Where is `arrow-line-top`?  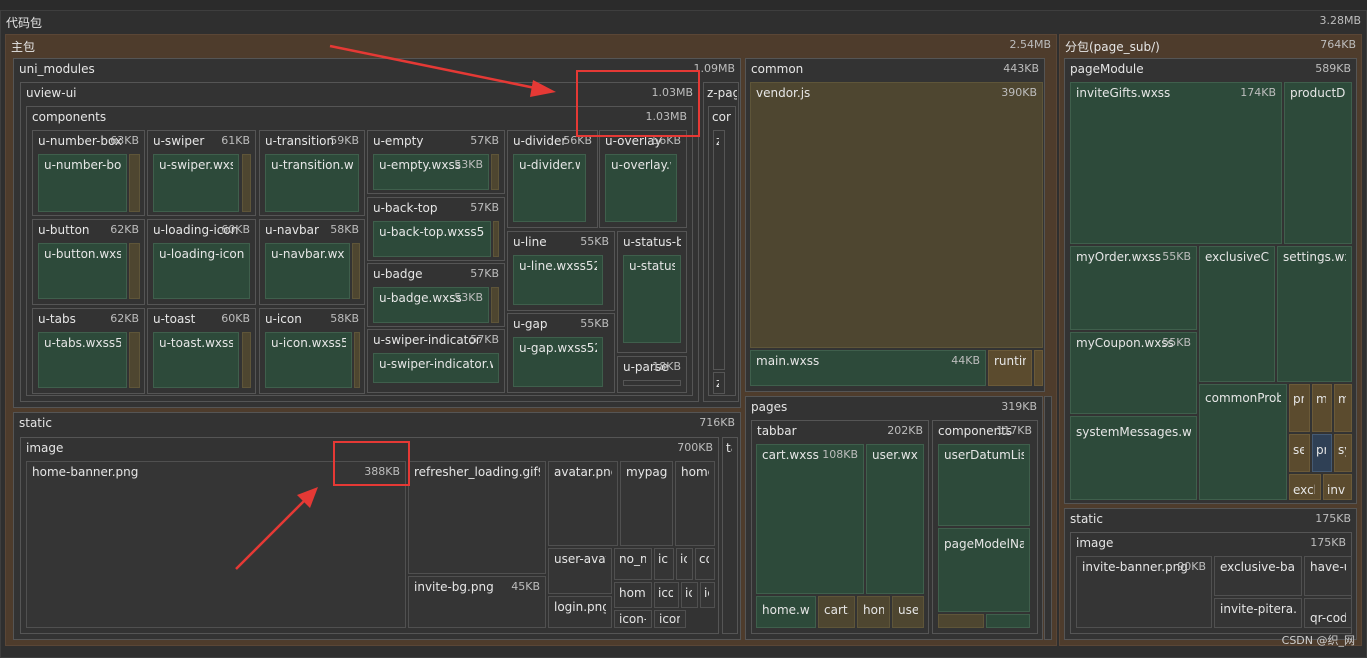
arrow-line-top is located at coordinates (435, 67).